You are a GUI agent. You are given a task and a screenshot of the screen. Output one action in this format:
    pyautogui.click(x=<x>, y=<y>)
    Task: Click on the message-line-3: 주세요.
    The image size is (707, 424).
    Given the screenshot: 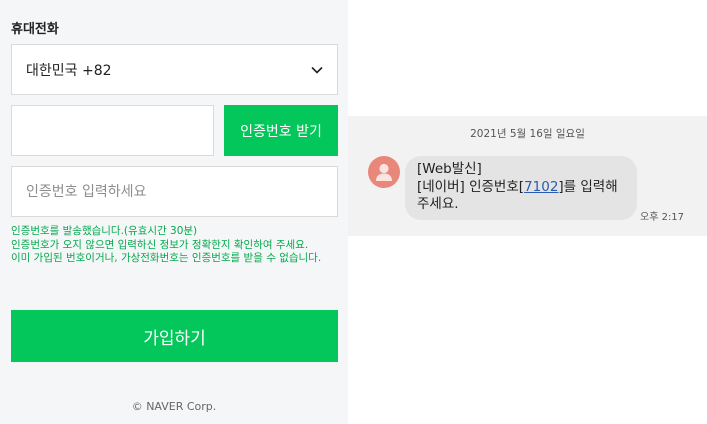 What is the action you would take?
    pyautogui.click(x=438, y=204)
    